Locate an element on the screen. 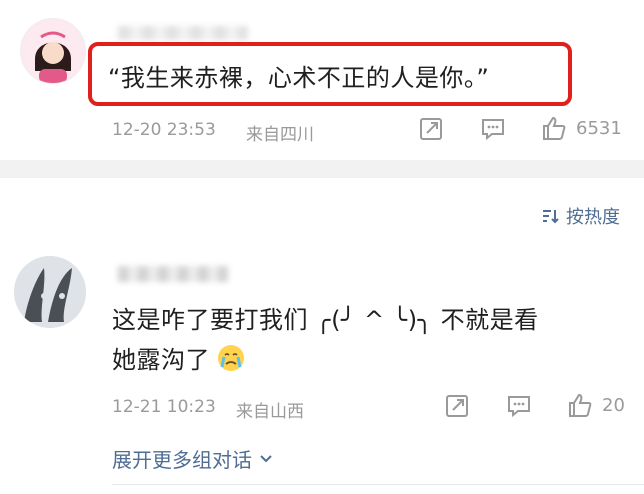 This screenshot has height=494, width=644. like-button-1: 6531 is located at coordinates (581, 128).